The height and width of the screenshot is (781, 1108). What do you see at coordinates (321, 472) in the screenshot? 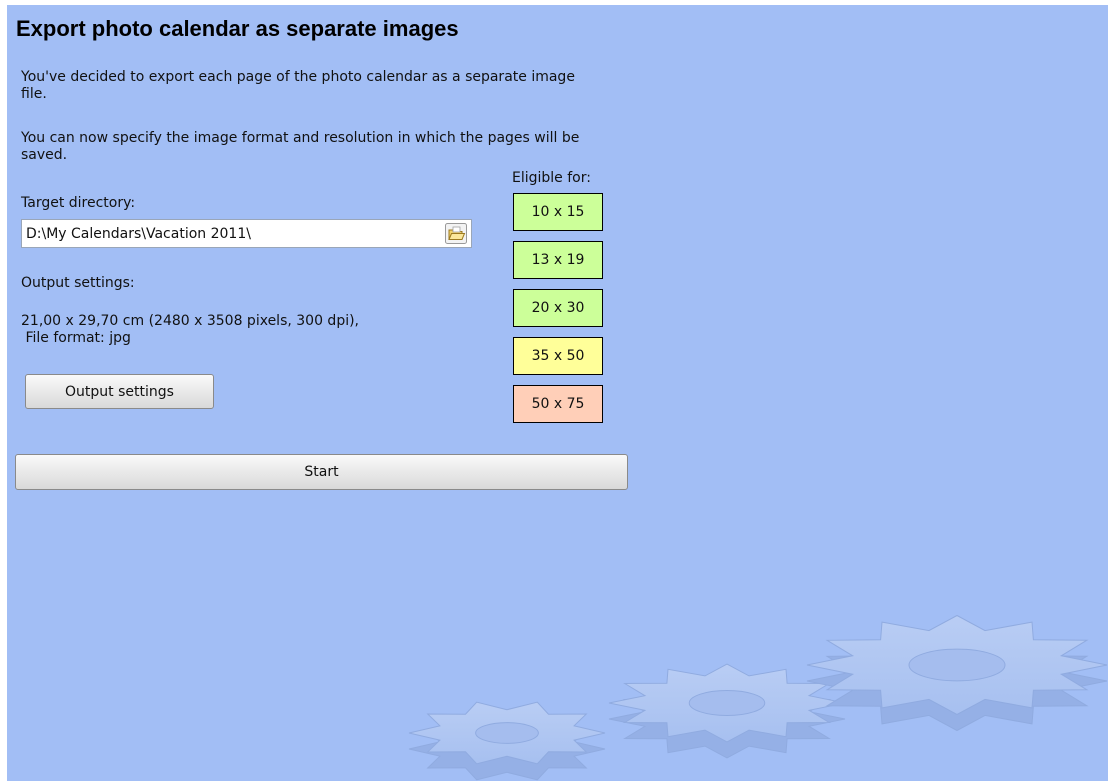
I see `start-button: Start` at bounding box center [321, 472].